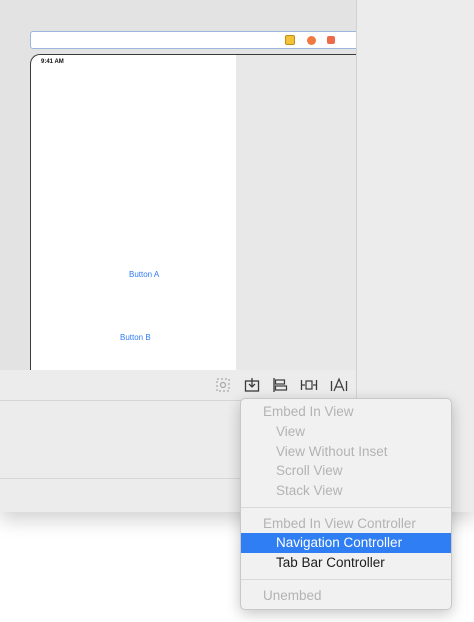  I want to click on layout-toolbar, so click(284, 385).